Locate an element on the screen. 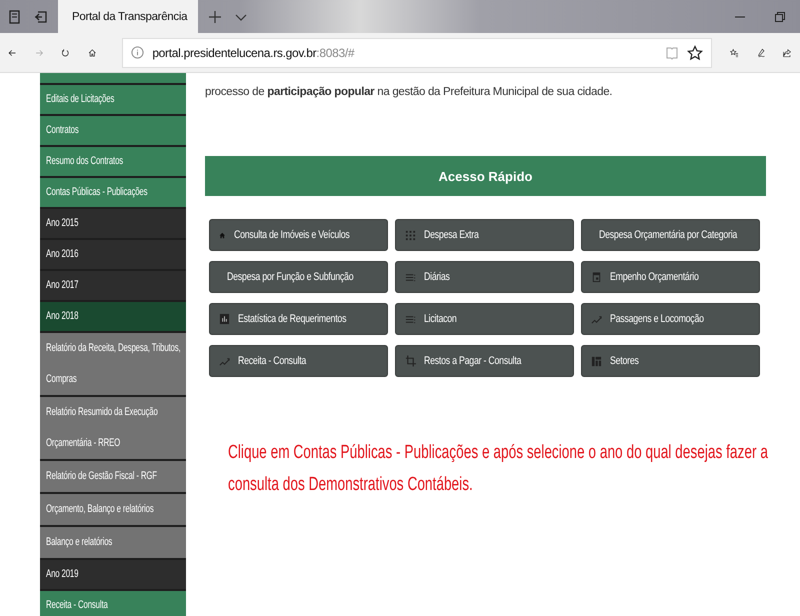 The image size is (800, 616). sidebar-item: Relatório de Gestão Fiscal - RGF is located at coordinates (113, 477).